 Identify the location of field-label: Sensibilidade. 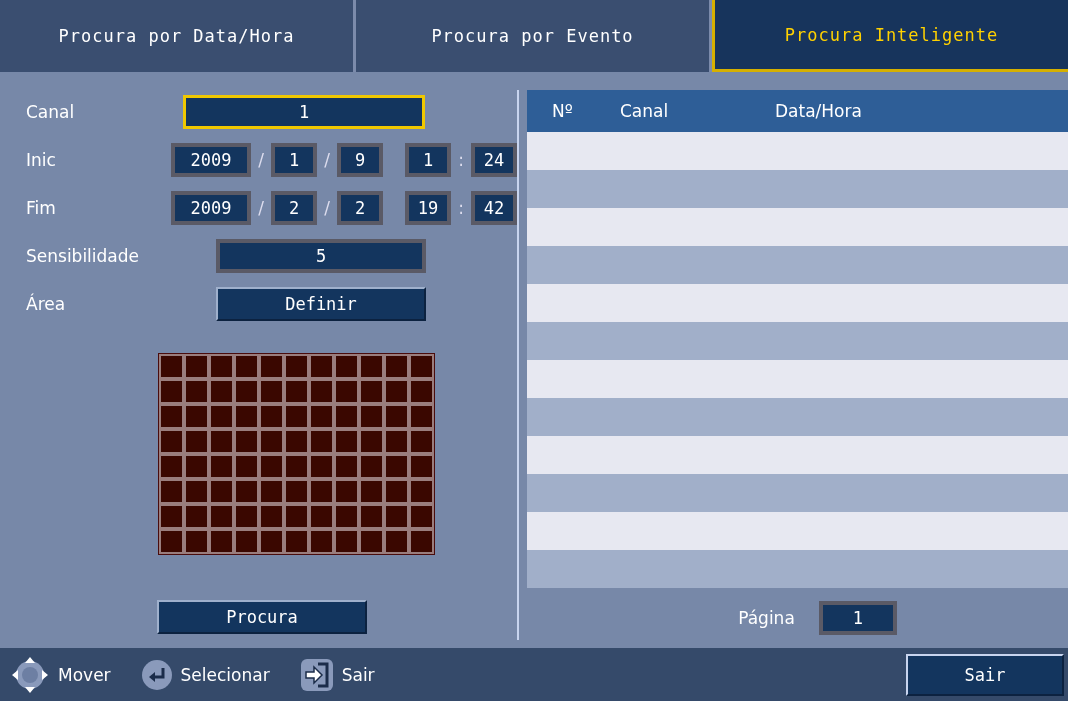
(83, 256).